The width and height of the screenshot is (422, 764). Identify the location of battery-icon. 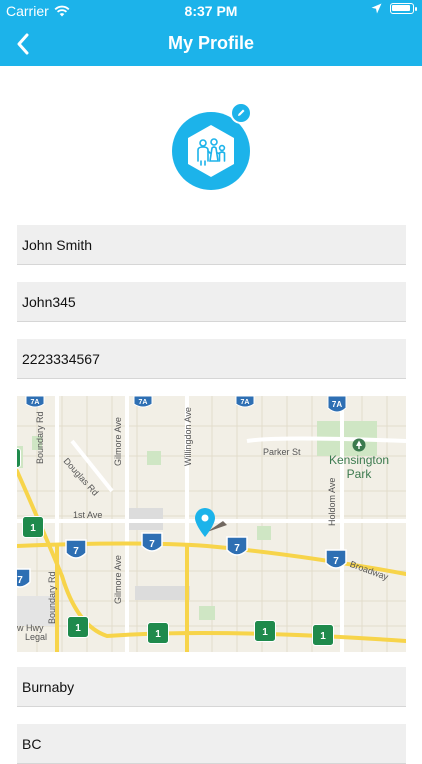
(403, 8).